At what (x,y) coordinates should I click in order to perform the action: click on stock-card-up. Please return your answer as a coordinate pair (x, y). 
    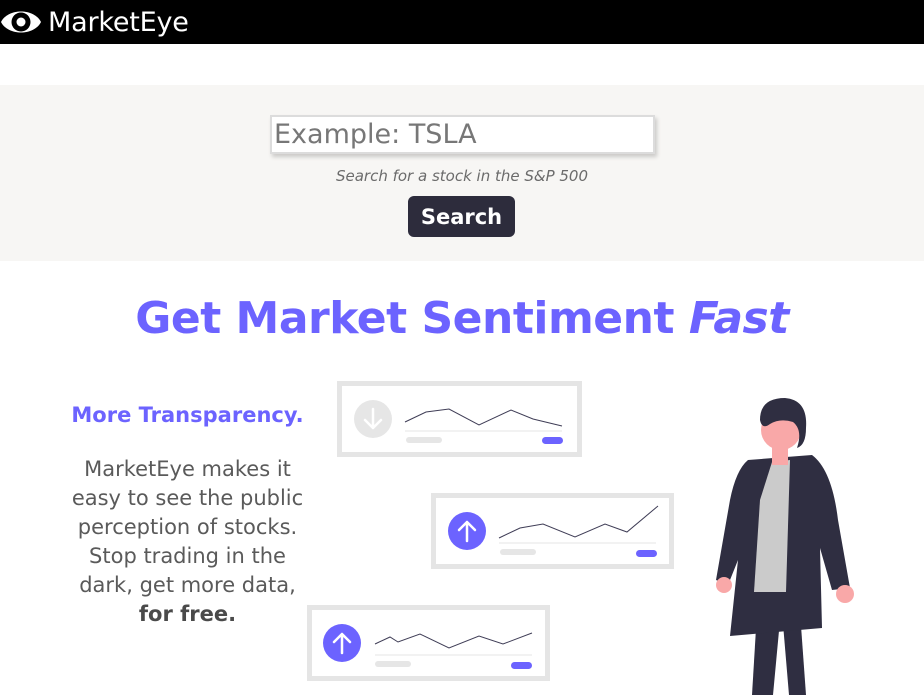
    Looking at the image, I should click on (552, 531).